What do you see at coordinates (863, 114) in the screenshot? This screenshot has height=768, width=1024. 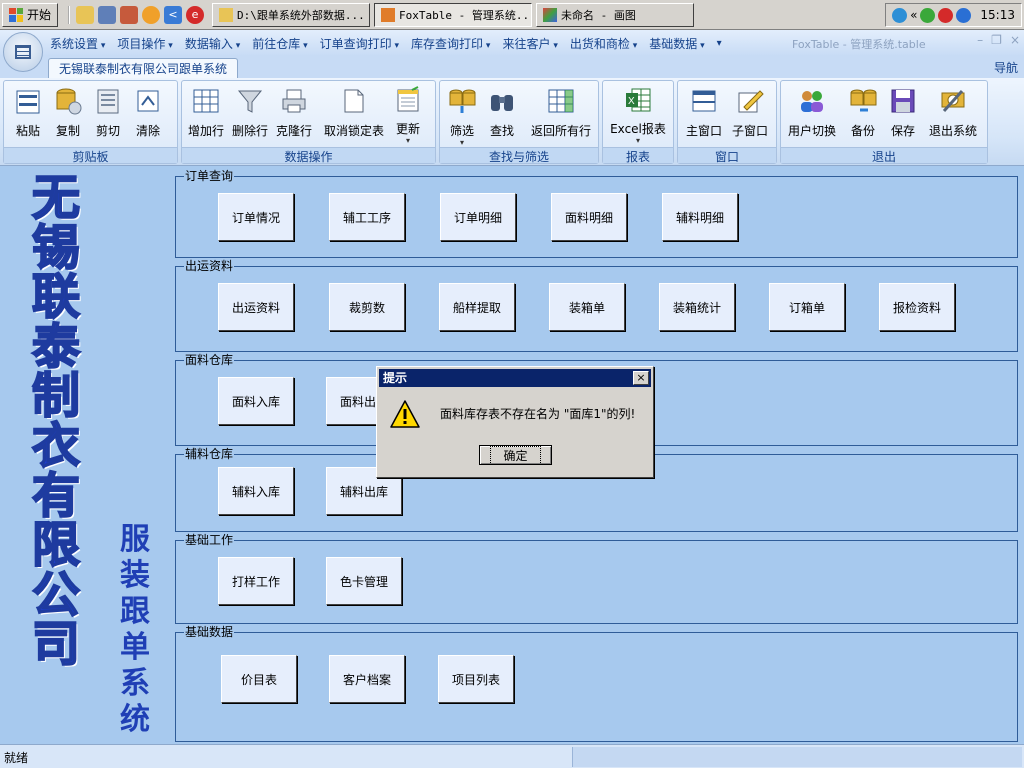 I see `backup-button: 备份` at bounding box center [863, 114].